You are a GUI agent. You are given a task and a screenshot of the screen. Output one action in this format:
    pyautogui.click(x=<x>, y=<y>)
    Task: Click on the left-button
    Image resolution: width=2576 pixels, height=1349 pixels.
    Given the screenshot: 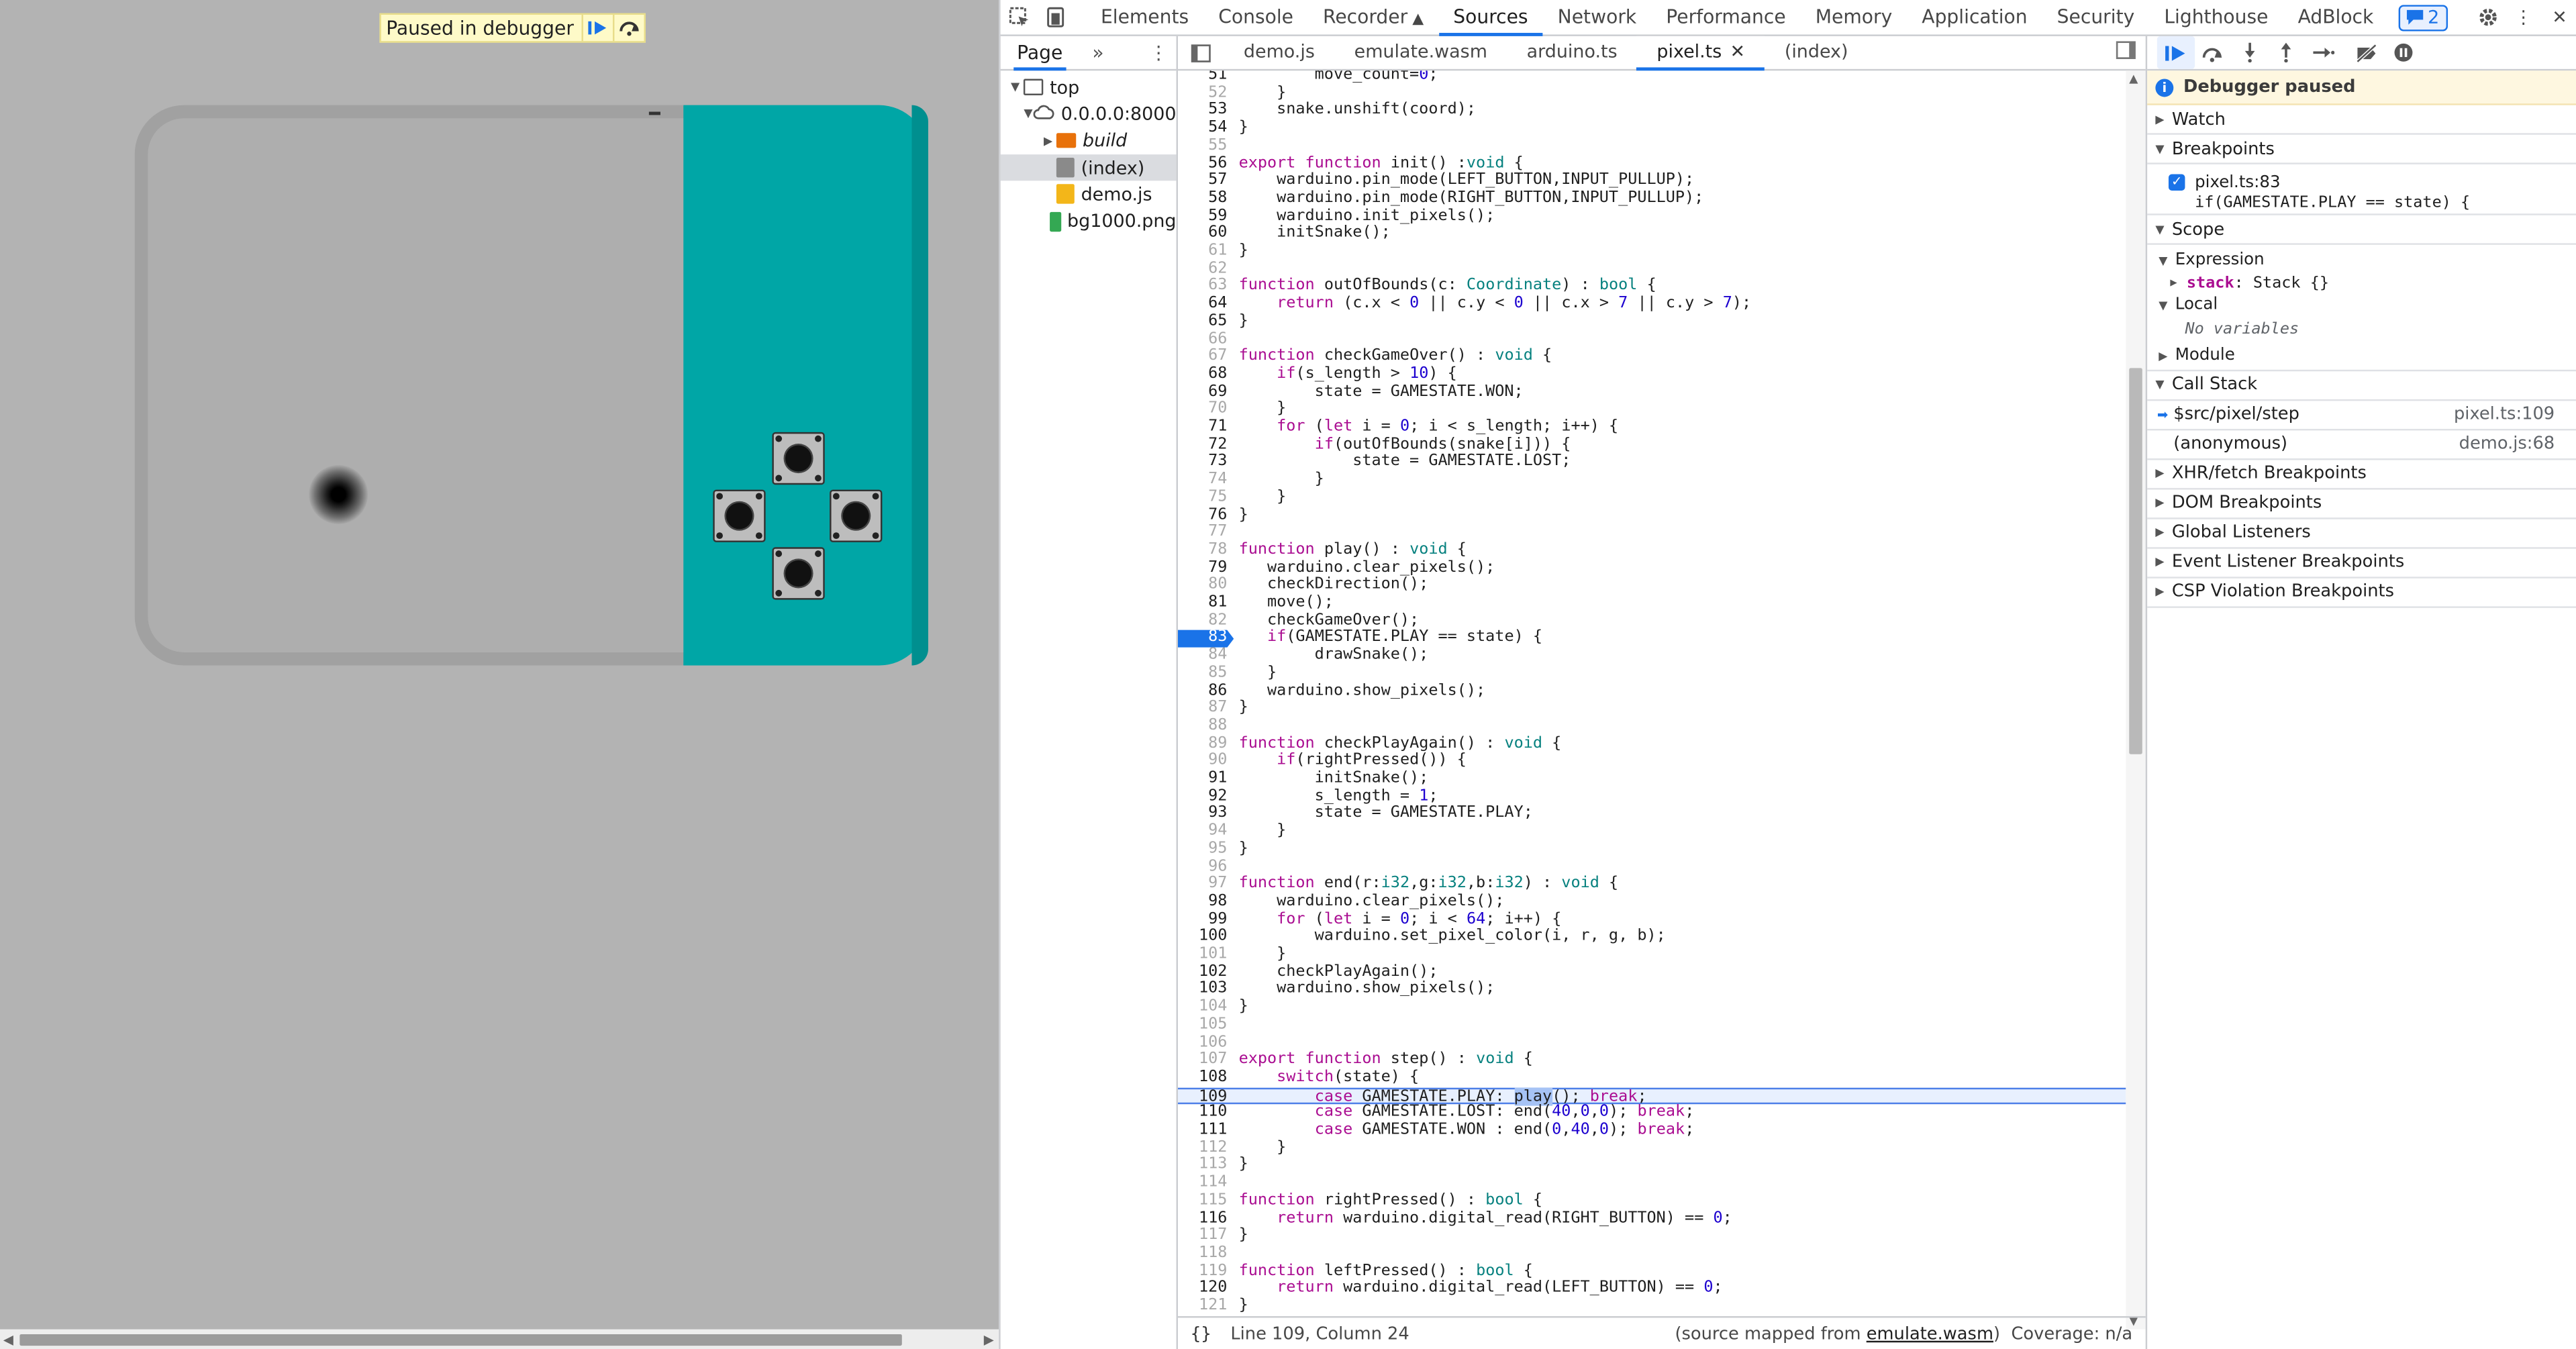 What is the action you would take?
    pyautogui.click(x=739, y=515)
    